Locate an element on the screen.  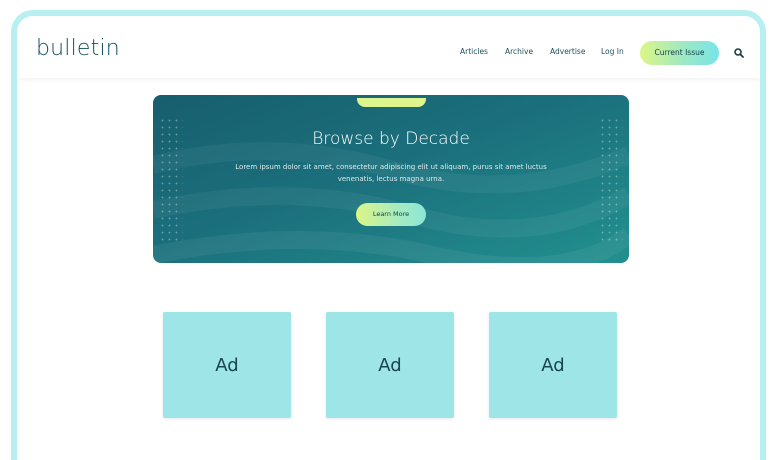
hero-tab-accent is located at coordinates (391, 102).